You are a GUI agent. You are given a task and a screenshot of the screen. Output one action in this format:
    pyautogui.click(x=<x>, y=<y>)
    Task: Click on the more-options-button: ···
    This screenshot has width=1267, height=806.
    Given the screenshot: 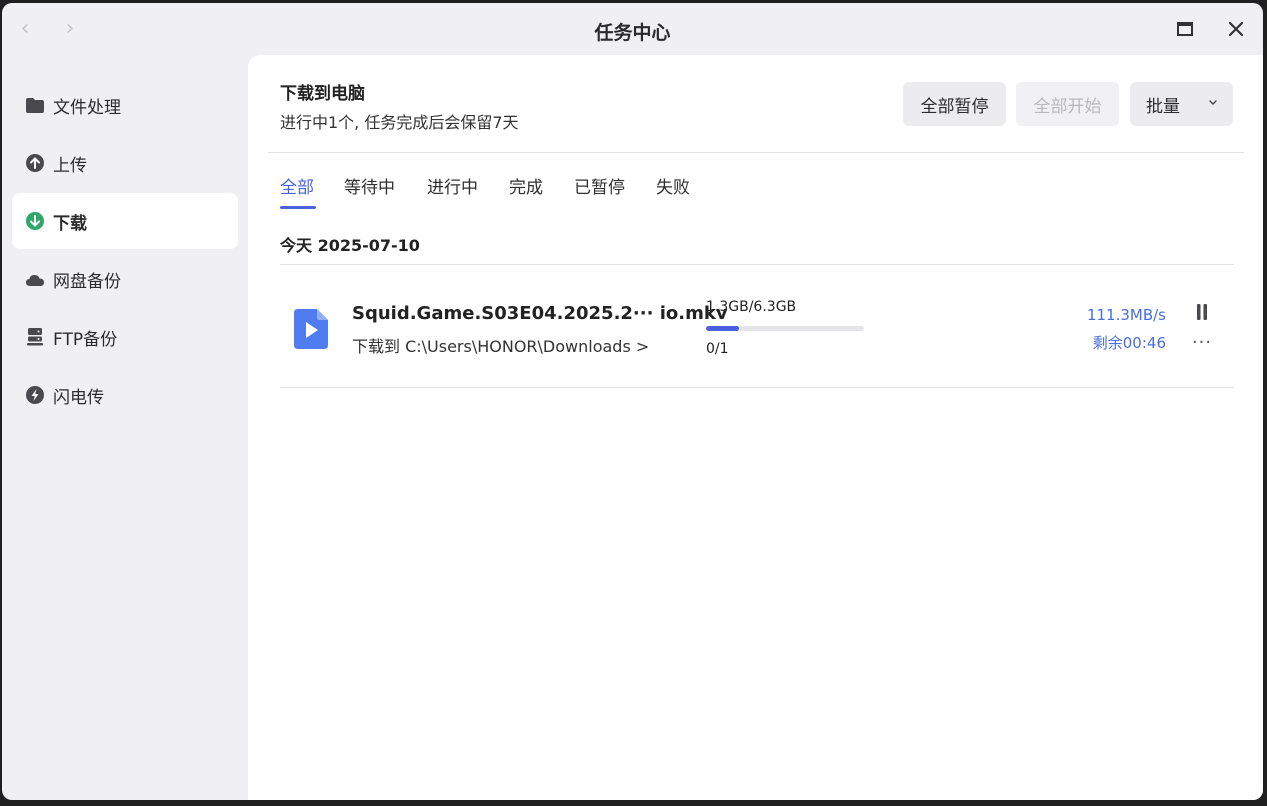 What is the action you would take?
    pyautogui.click(x=1202, y=344)
    